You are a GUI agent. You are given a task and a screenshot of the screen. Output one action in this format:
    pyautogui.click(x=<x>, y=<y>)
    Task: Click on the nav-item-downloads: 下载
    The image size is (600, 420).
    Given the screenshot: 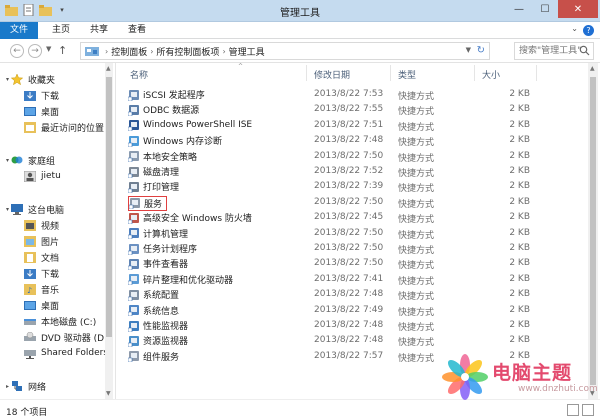 What is the action you would take?
    pyautogui.click(x=41, y=95)
    